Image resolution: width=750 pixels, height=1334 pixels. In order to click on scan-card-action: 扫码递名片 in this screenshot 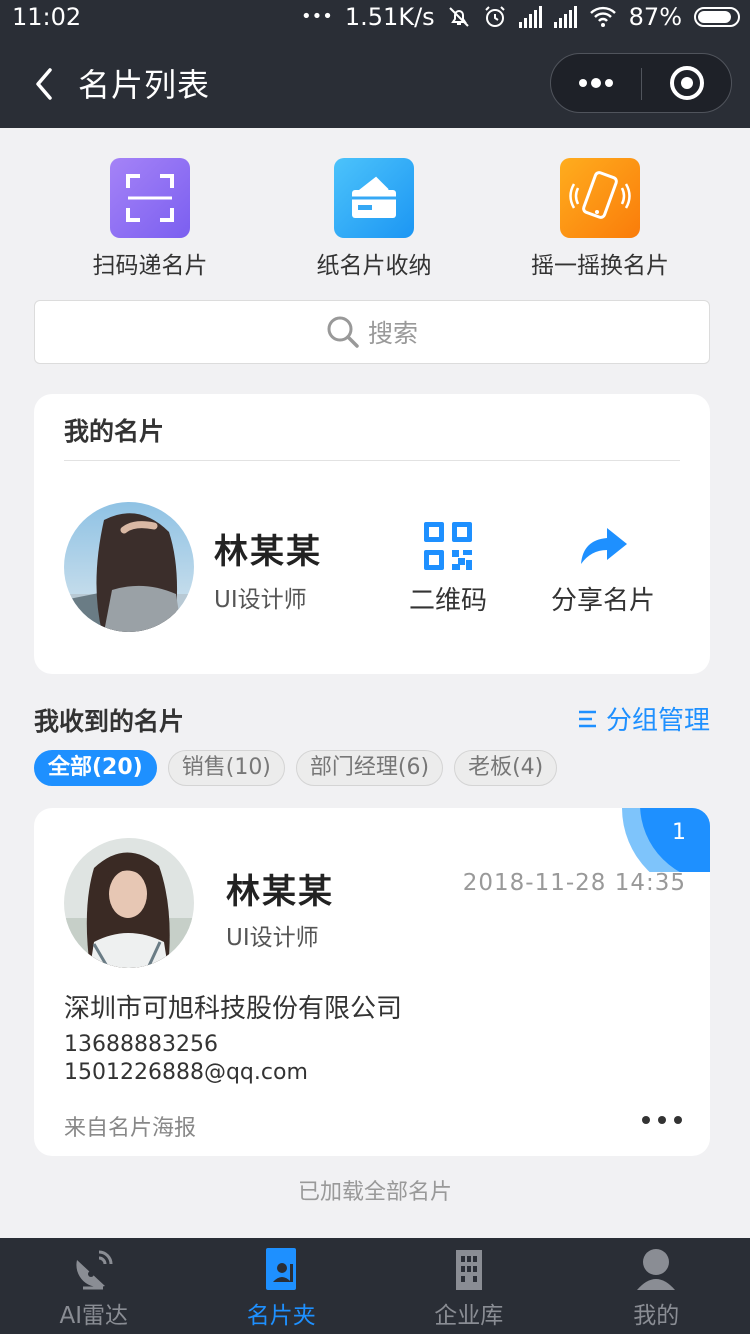, I will do `click(150, 219)`.